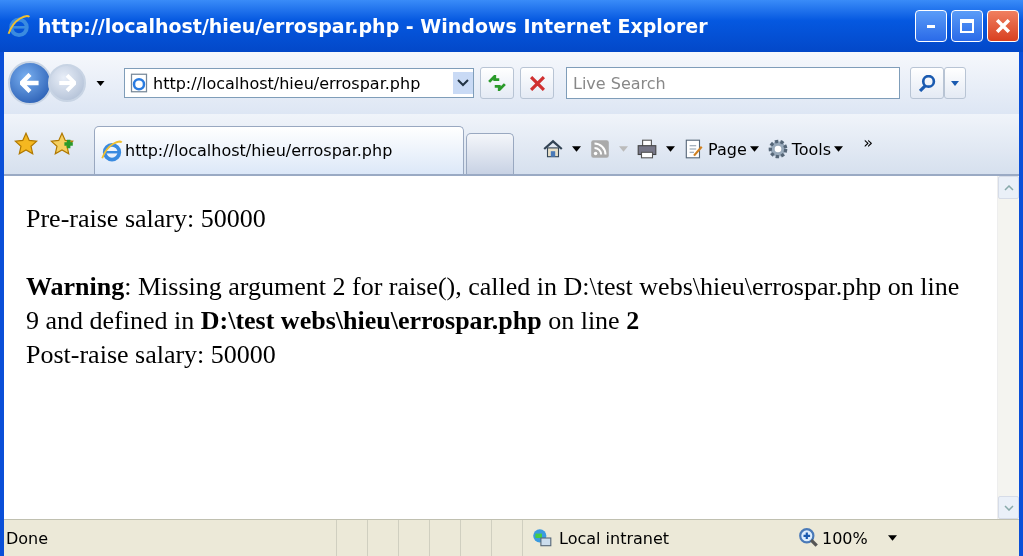  What do you see at coordinates (542, 538) in the screenshot?
I see `globe-computer-icon` at bounding box center [542, 538].